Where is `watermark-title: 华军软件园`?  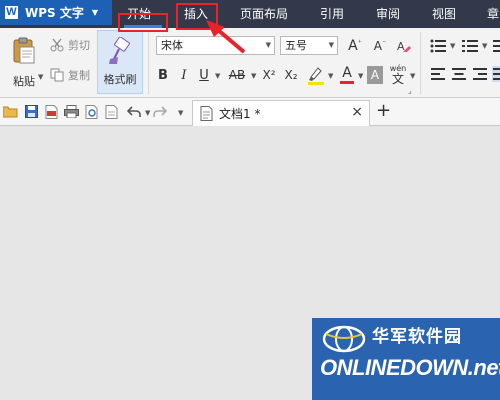
watermark-title: 华军软件园 is located at coordinates (417, 337).